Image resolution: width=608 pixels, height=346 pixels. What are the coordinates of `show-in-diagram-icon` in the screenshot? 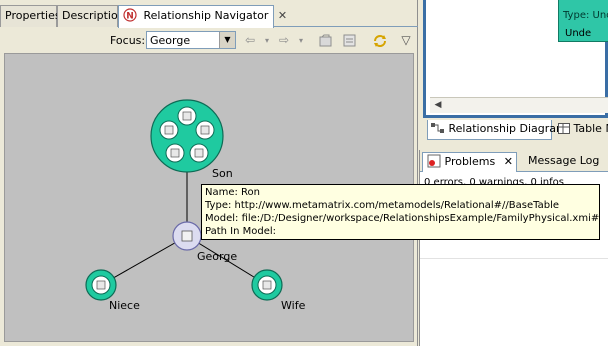 It's located at (350, 41).